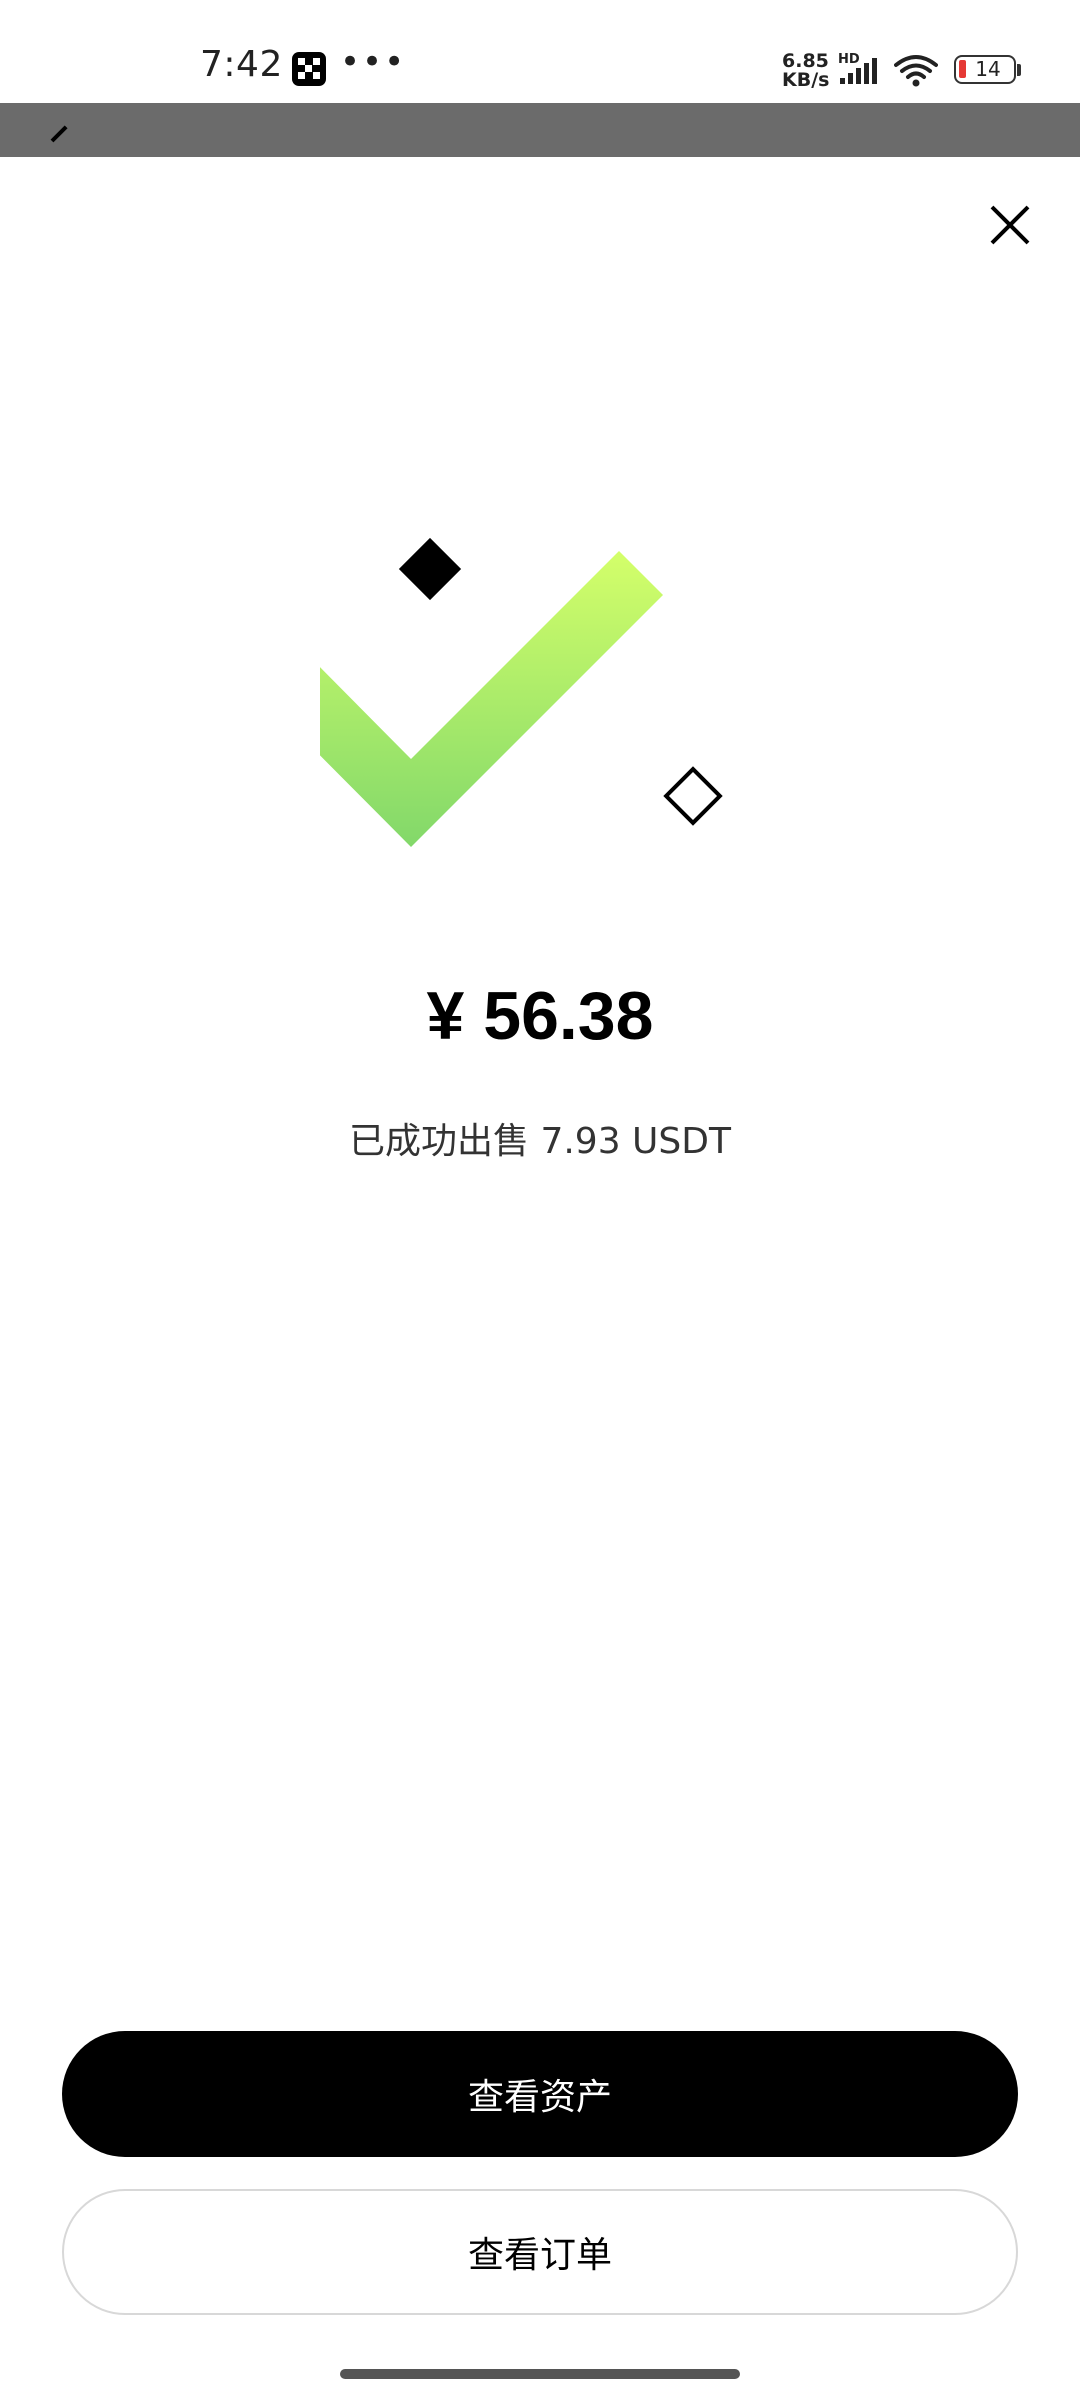 The height and width of the screenshot is (2400, 1080). I want to click on battery-tip, so click(1019, 70).